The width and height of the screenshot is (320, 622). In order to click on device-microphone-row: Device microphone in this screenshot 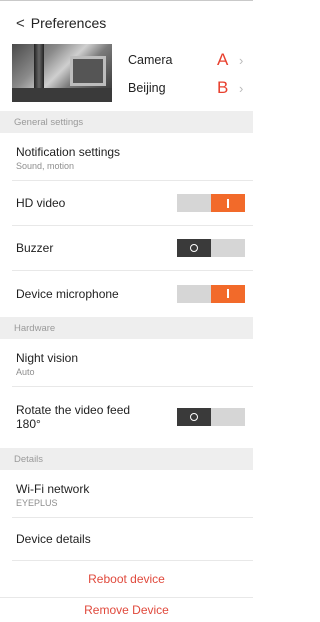, I will do `click(126, 293)`.